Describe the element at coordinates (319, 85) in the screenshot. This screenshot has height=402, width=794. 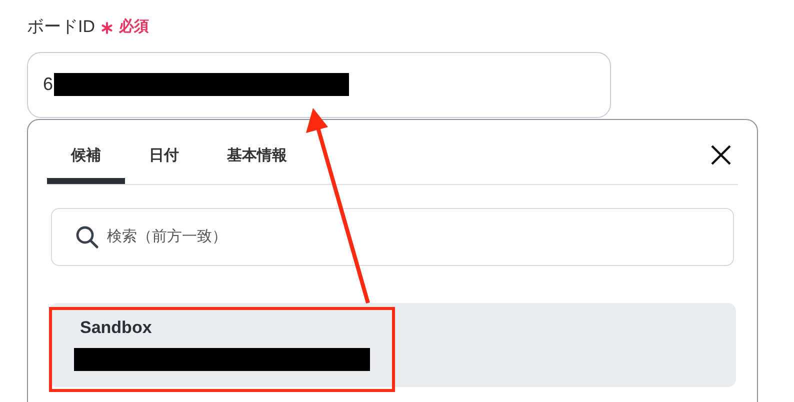
I see `board-id-field: 6` at that location.